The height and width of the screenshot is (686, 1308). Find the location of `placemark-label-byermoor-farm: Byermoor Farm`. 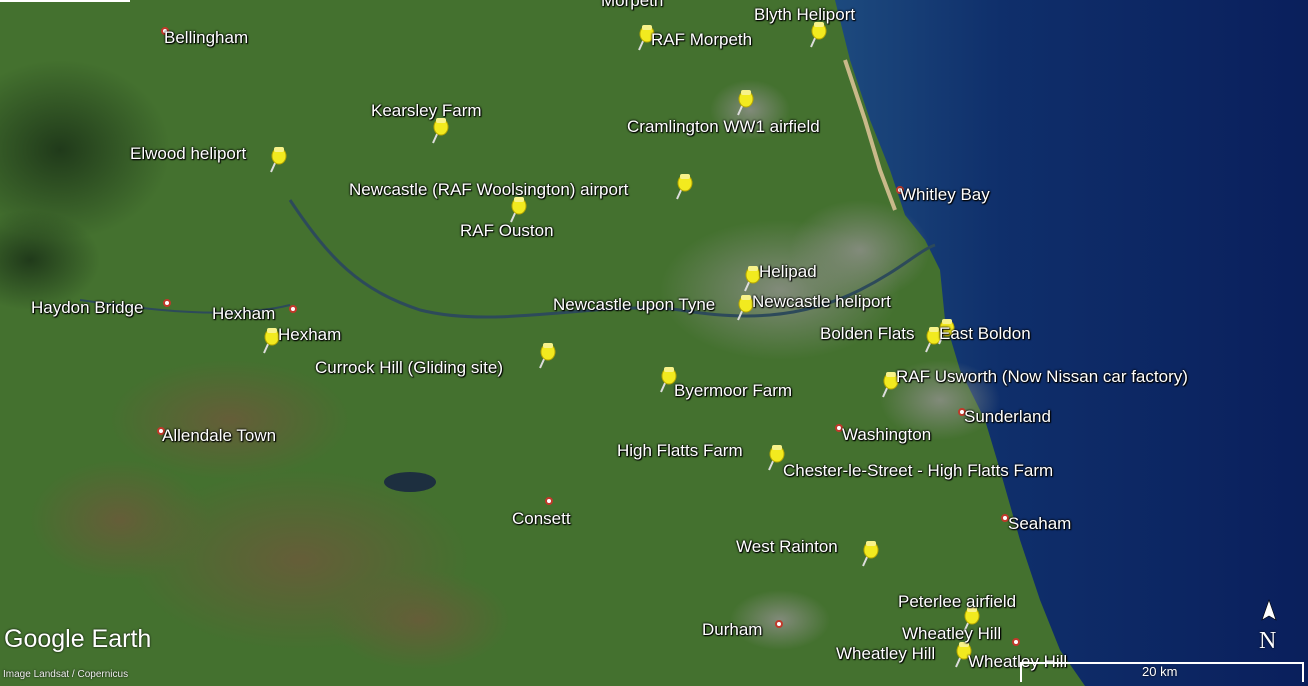

placemark-label-byermoor-farm: Byermoor Farm is located at coordinates (733, 391).